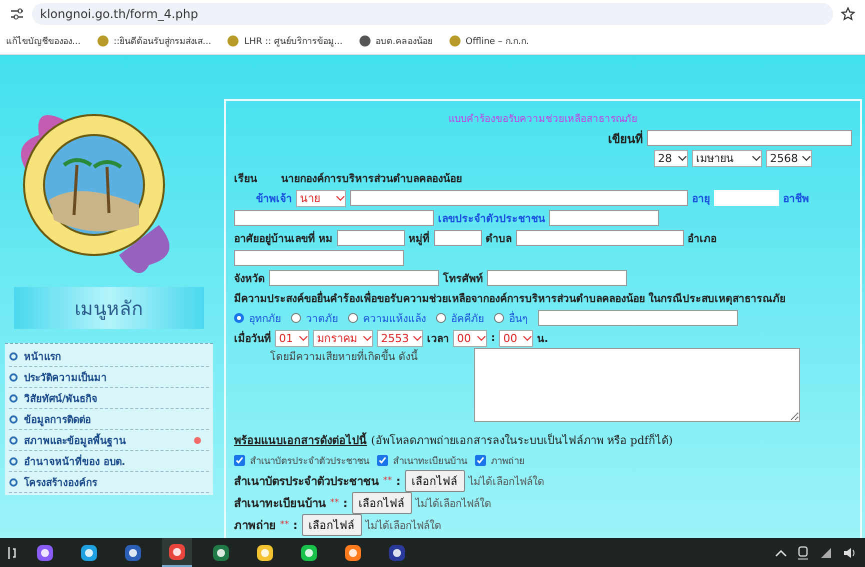 This screenshot has width=865, height=567. What do you see at coordinates (116, 482) in the screenshot?
I see `menu-item: โครงสร้างองค์กร` at bounding box center [116, 482].